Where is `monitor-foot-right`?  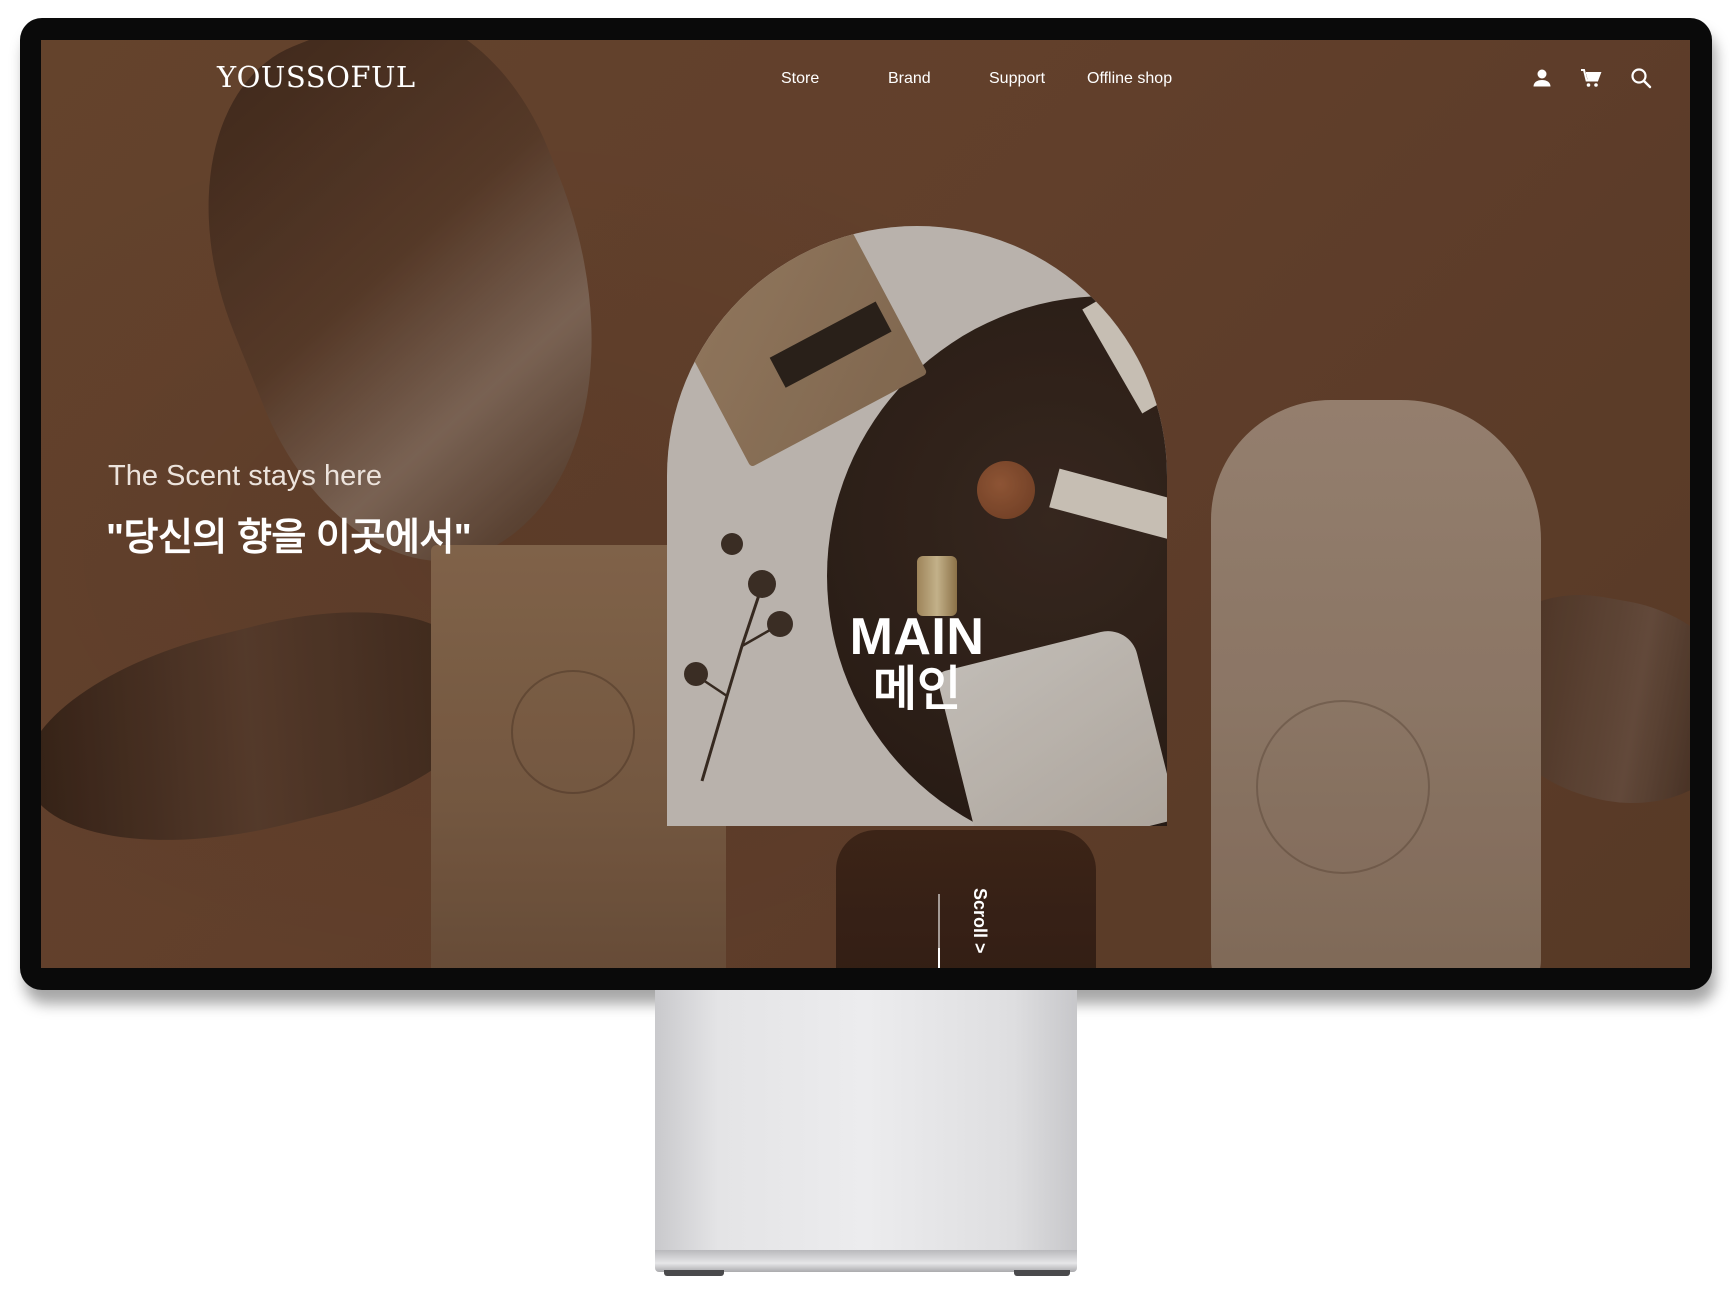 monitor-foot-right is located at coordinates (1042, 1273).